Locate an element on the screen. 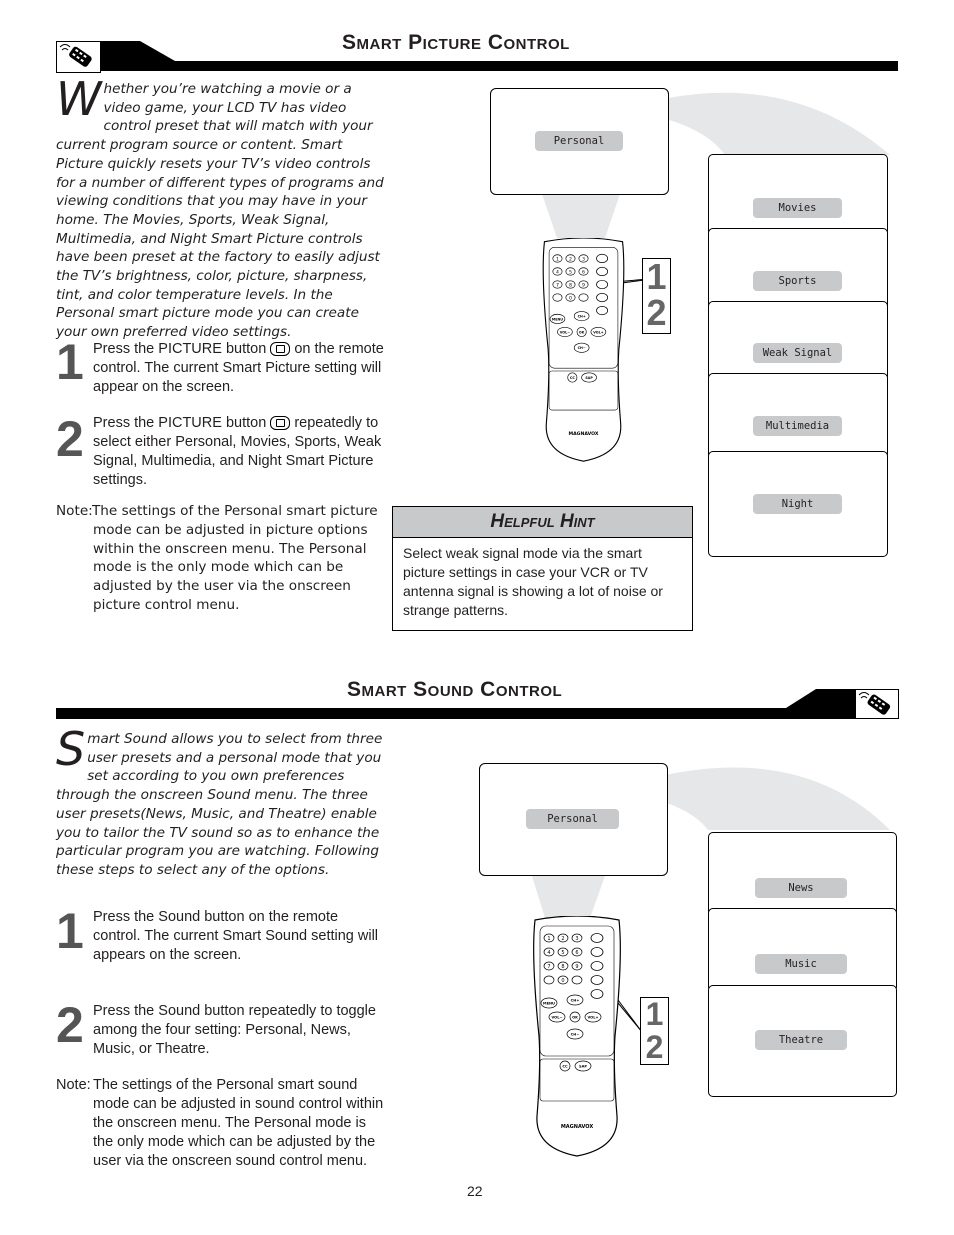  drop-cap: W is located at coordinates (79, 99).